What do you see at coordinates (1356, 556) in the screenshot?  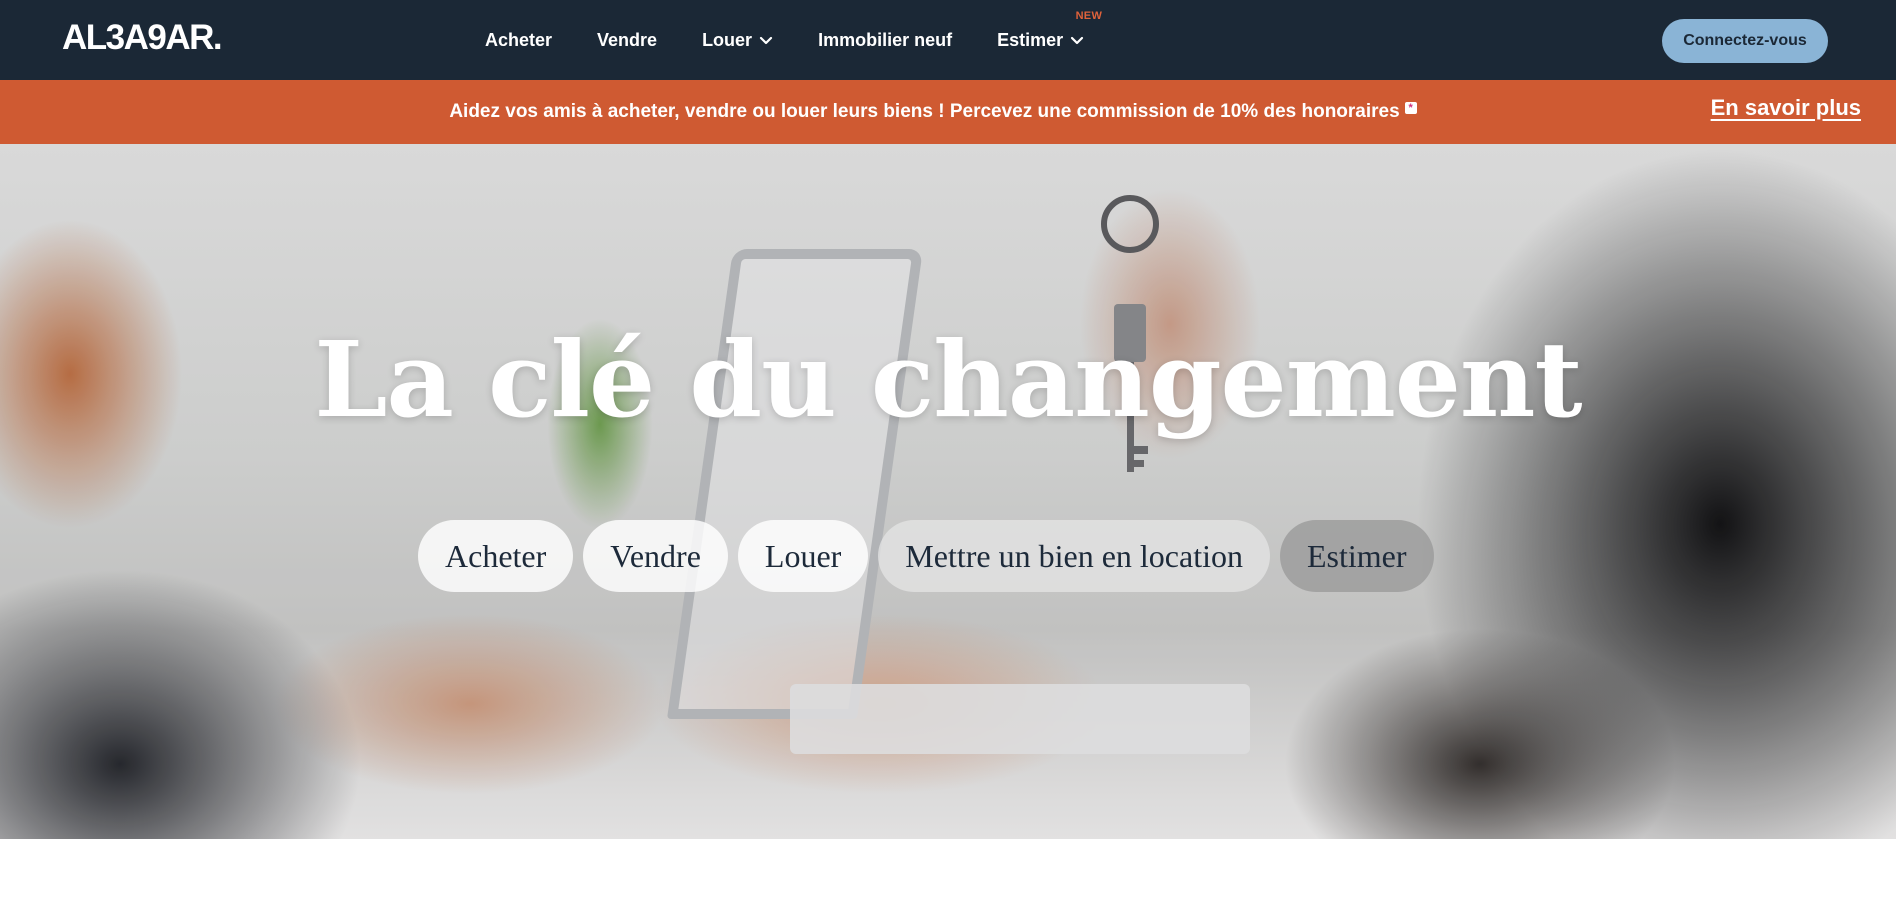 I see `chip-estimer: Estimer` at bounding box center [1356, 556].